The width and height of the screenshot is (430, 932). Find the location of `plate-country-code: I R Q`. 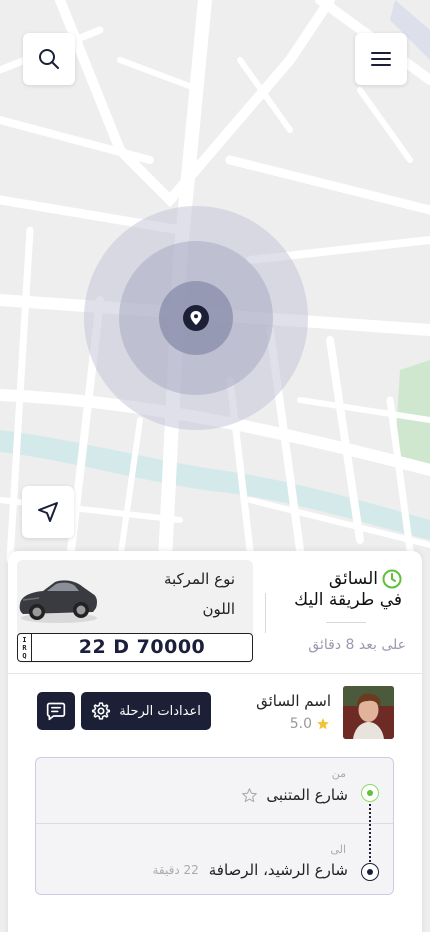

plate-country-code: I R Q is located at coordinates (25, 647).